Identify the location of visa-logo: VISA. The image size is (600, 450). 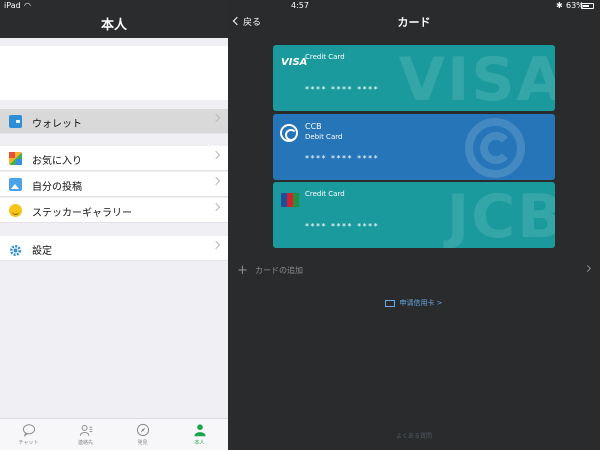
(294, 62).